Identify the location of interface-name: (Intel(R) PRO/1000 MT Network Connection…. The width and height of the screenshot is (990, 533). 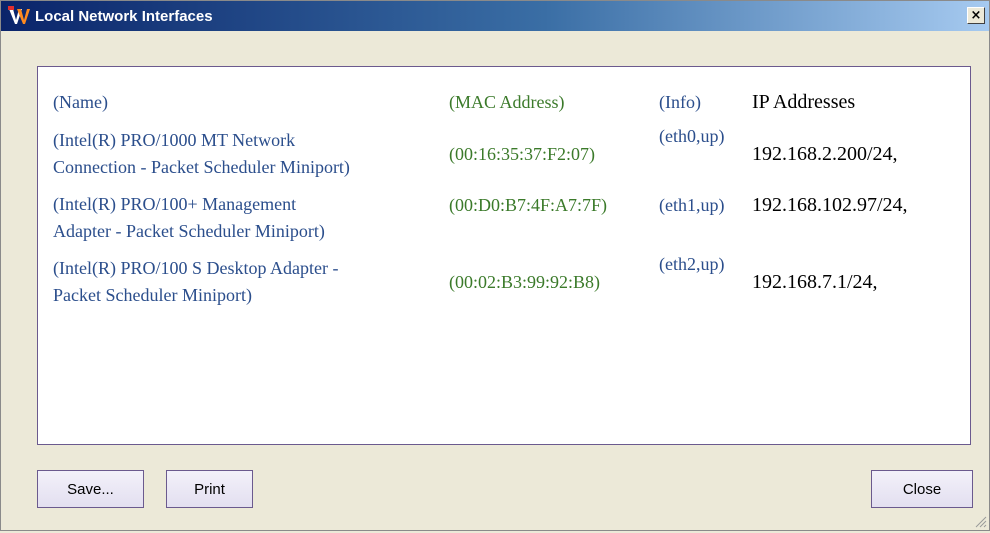
(251, 154).